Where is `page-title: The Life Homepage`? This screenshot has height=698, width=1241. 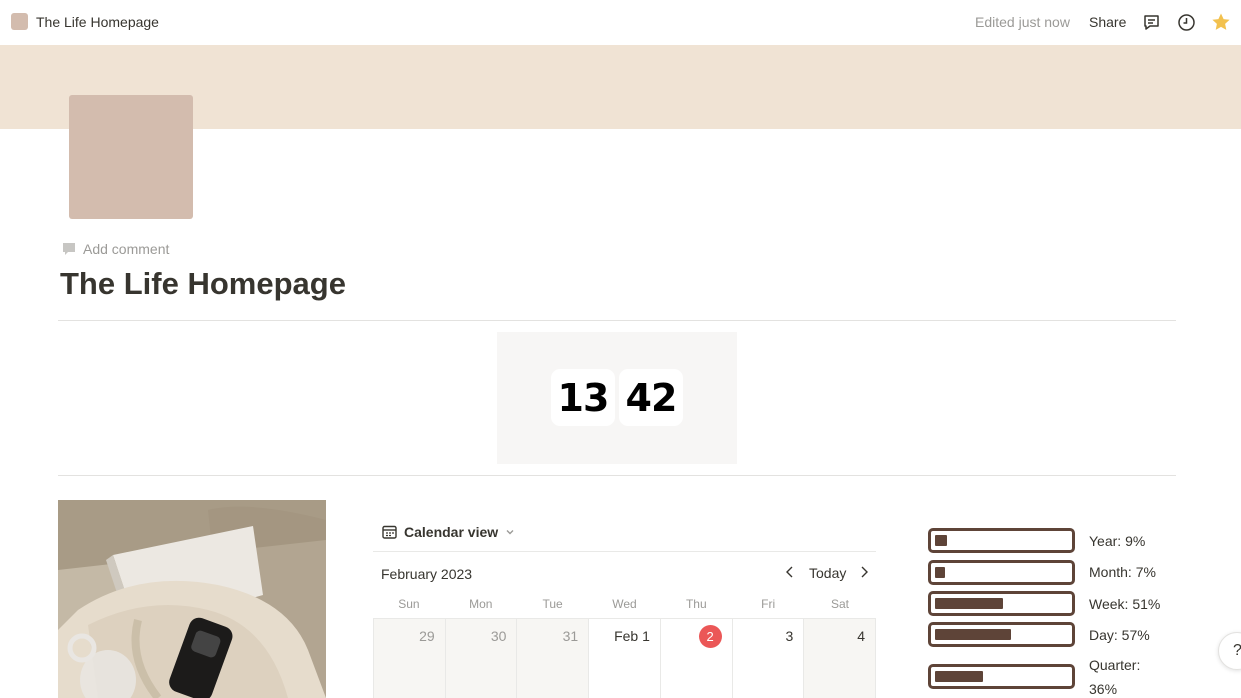
page-title: The Life Homepage is located at coordinates (203, 284).